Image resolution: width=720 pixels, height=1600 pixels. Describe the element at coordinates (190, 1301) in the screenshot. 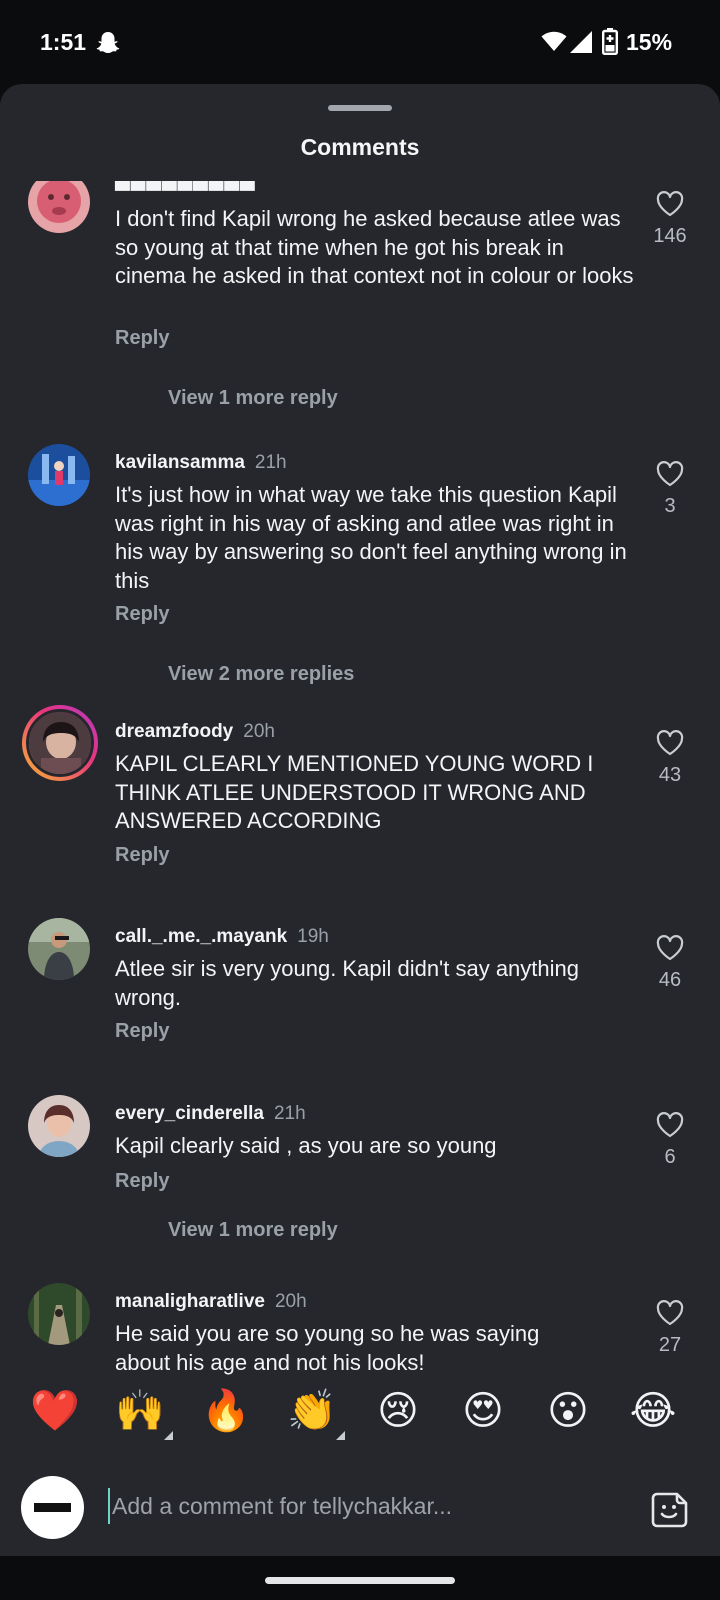

I see `comment-username: manaligharatlive` at that location.